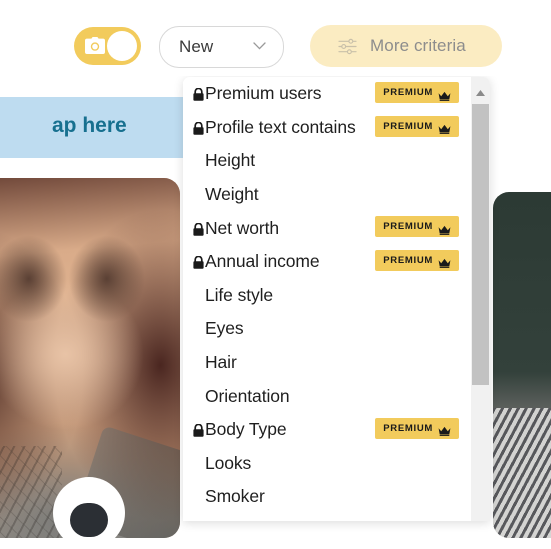 The width and height of the screenshot is (551, 549). What do you see at coordinates (230, 160) in the screenshot?
I see `criteria-item-label: Height` at bounding box center [230, 160].